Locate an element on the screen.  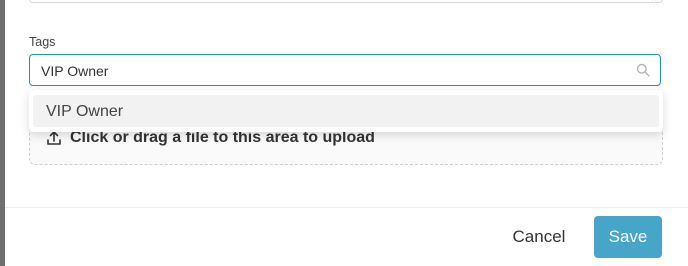
cancel-button: Cancel is located at coordinates (539, 237).